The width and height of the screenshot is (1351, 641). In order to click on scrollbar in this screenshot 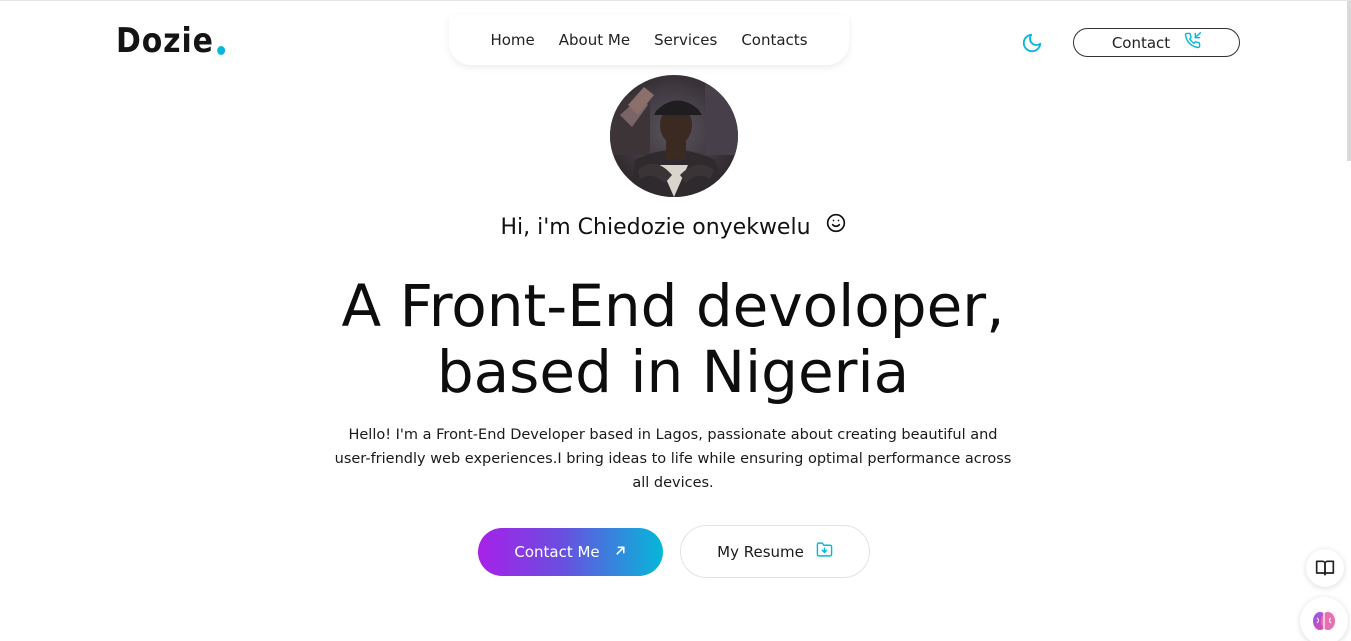, I will do `click(1349, 81)`.